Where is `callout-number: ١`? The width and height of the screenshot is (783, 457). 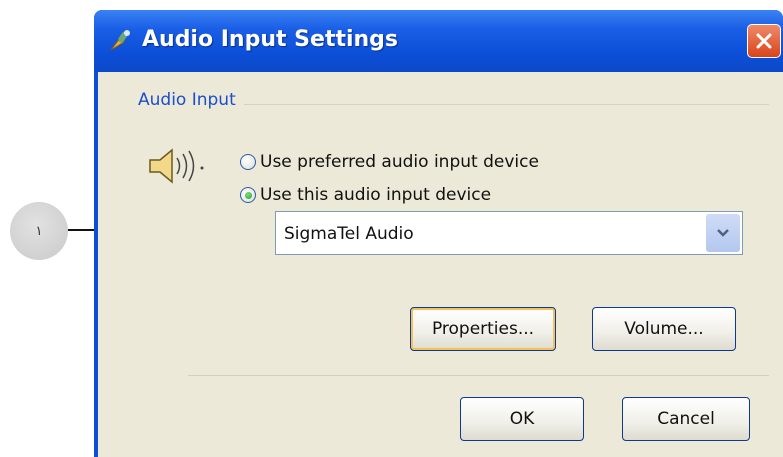
callout-number: ١ is located at coordinates (39, 231).